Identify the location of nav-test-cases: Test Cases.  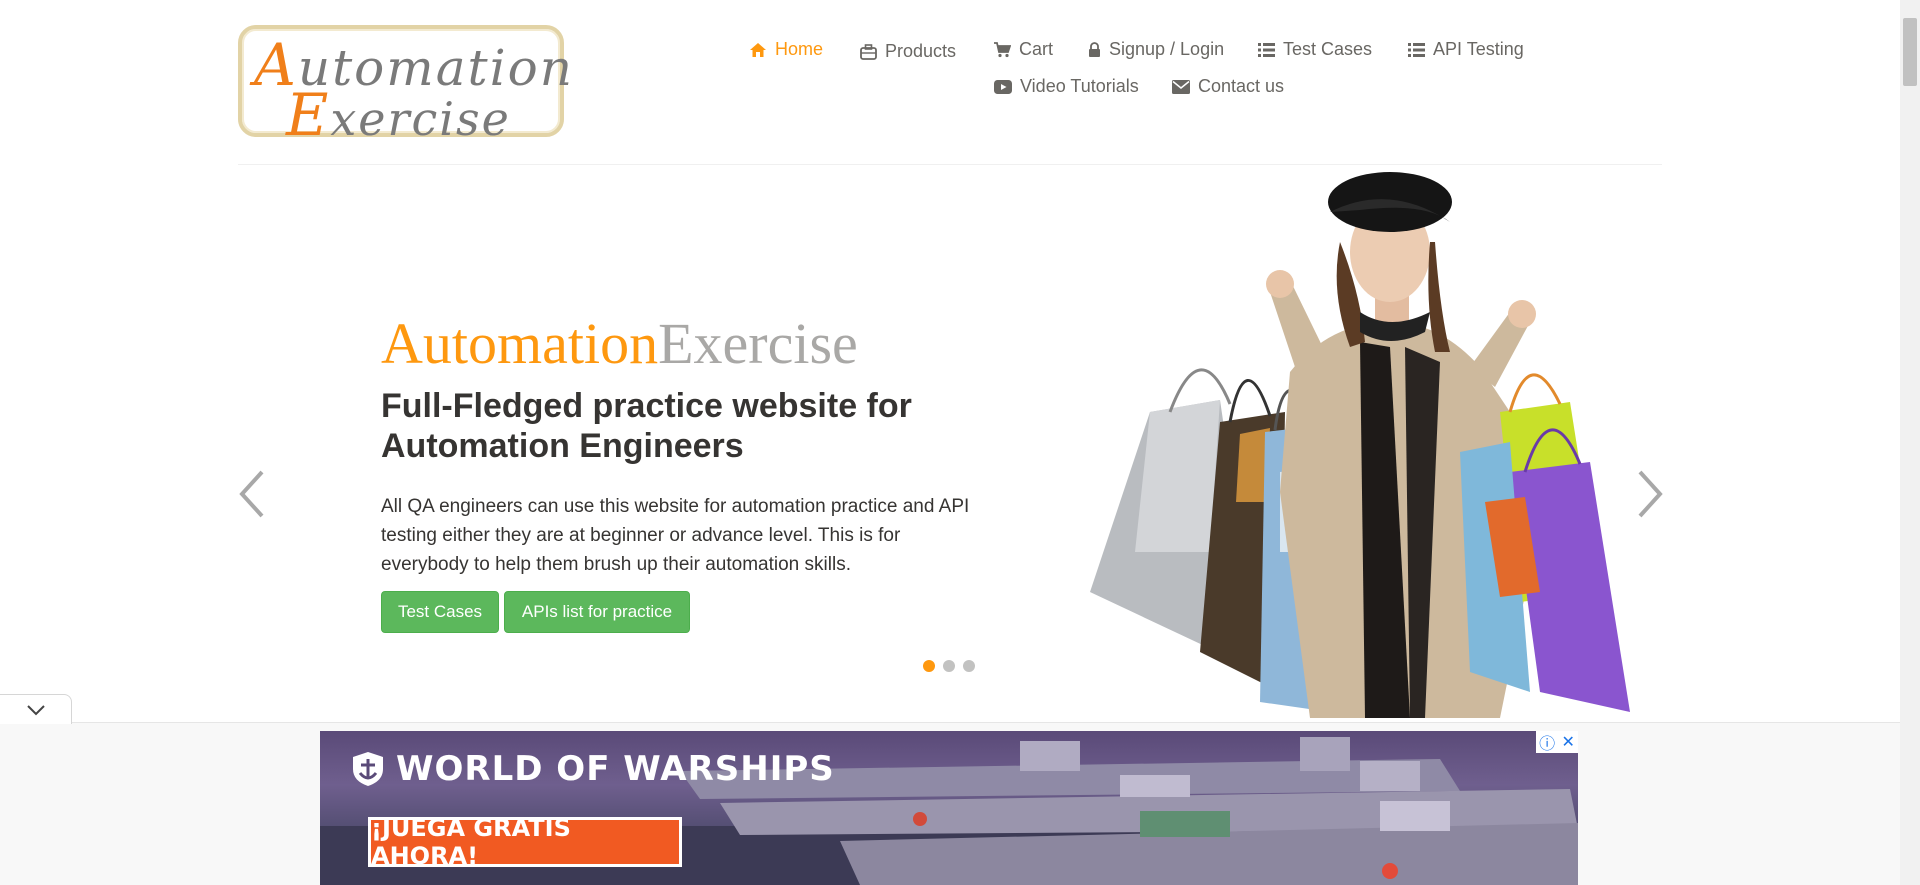
(1315, 49).